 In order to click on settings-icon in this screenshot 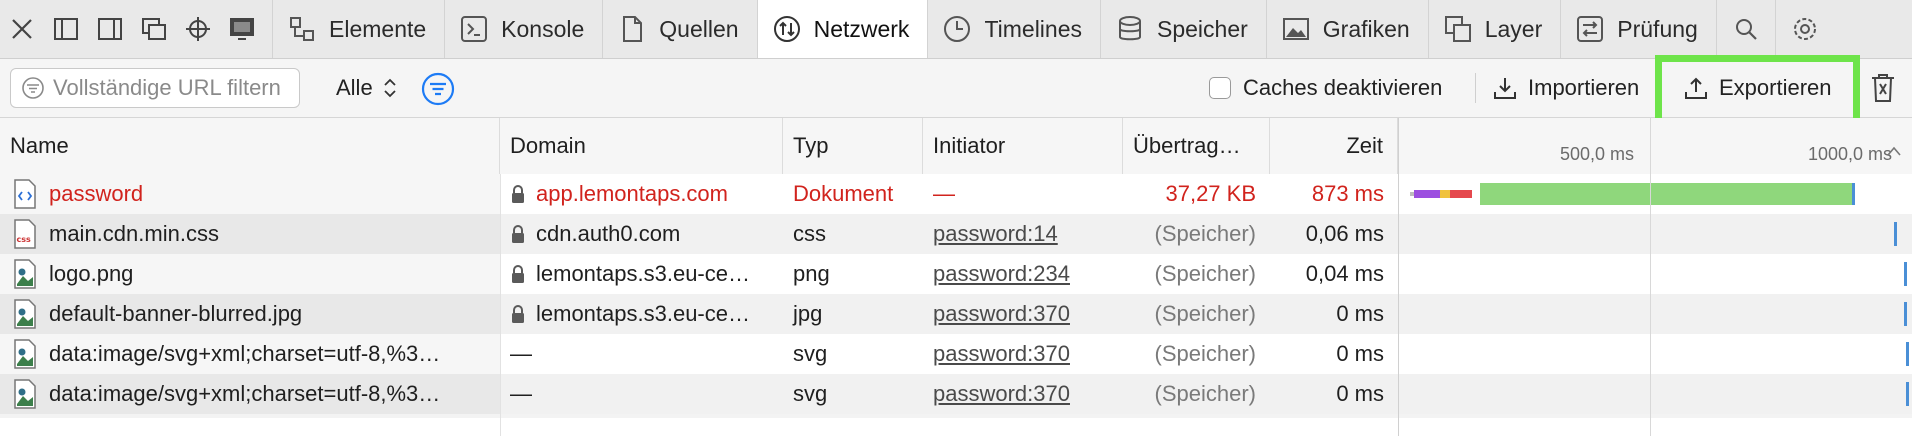, I will do `click(1804, 29)`.